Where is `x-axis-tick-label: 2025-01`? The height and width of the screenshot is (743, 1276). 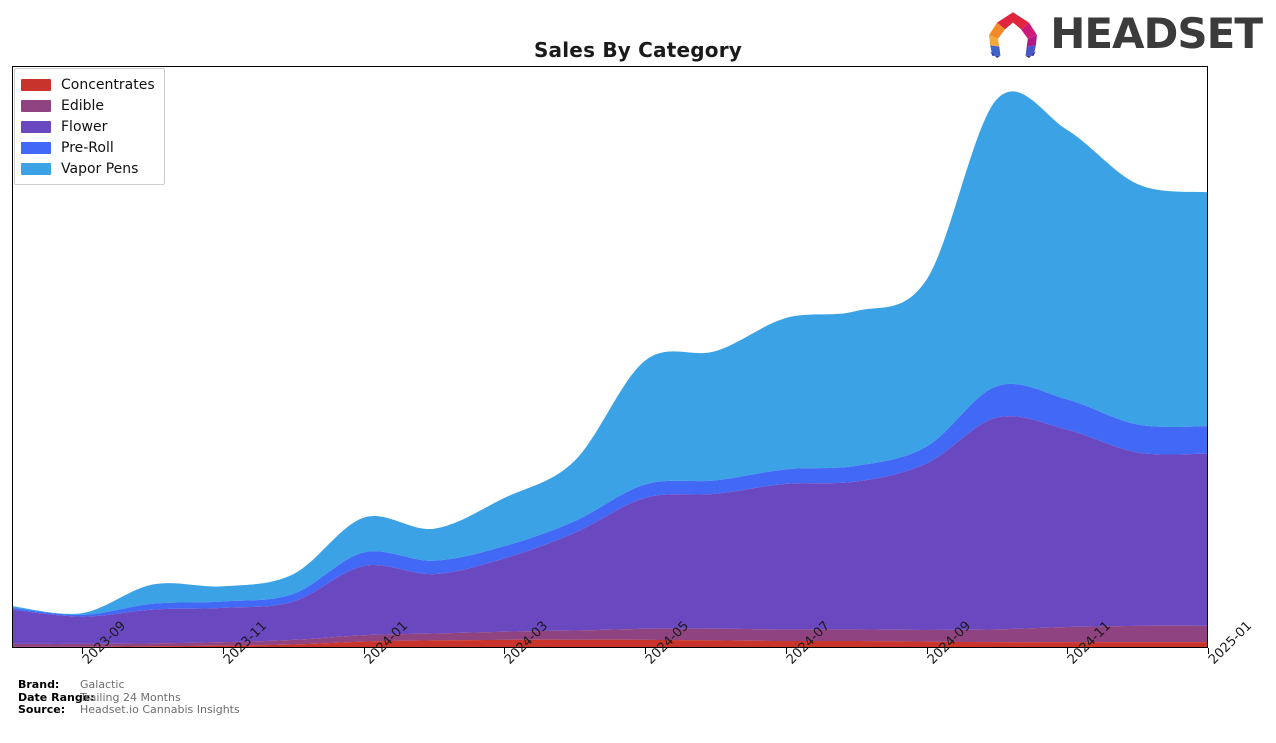
x-axis-tick-label: 2025-01 is located at coordinates (1231, 643).